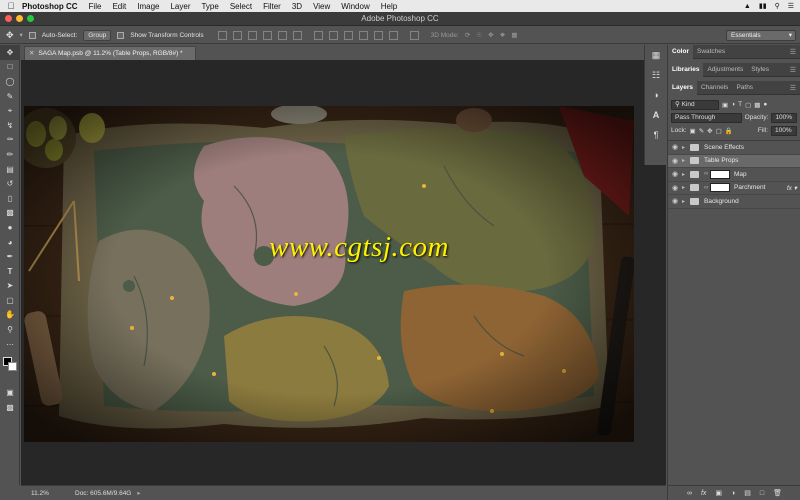 This screenshot has width=800, height=500. What do you see at coordinates (734, 148) in the screenshot?
I see `layer-row: ◉ ▸ Scene Effects` at bounding box center [734, 148].